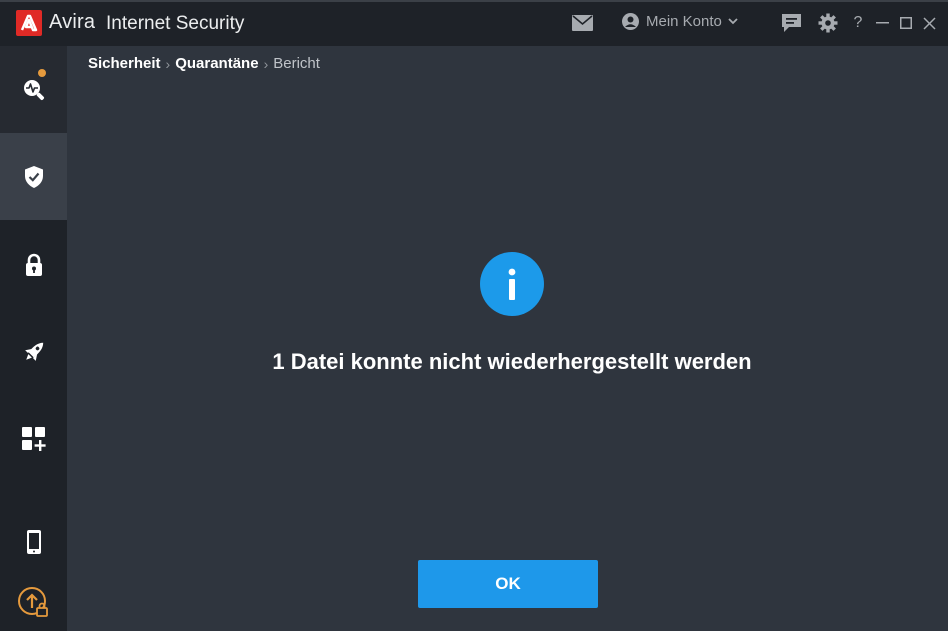  I want to click on app-brand: Avira, so click(72, 22).